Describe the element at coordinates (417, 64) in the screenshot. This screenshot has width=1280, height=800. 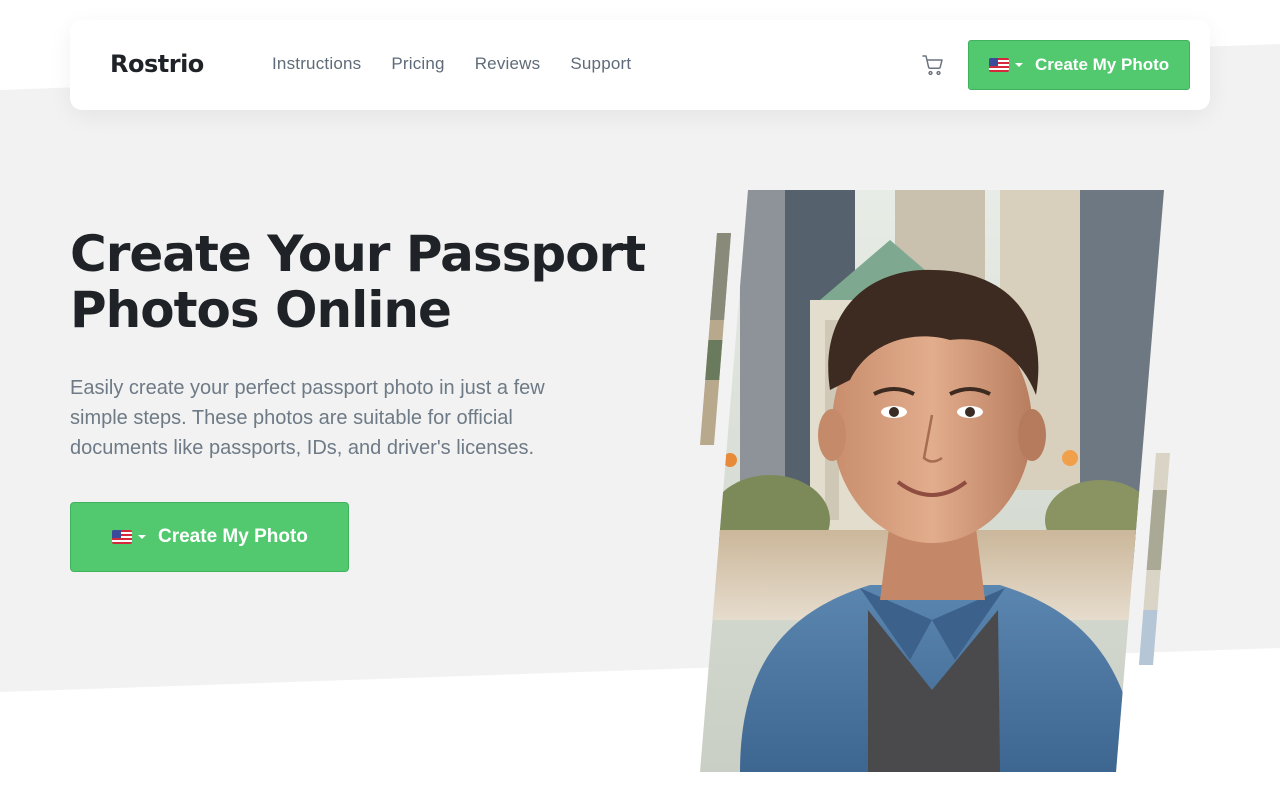
I see `nav-link-pricing: Pricing` at that location.